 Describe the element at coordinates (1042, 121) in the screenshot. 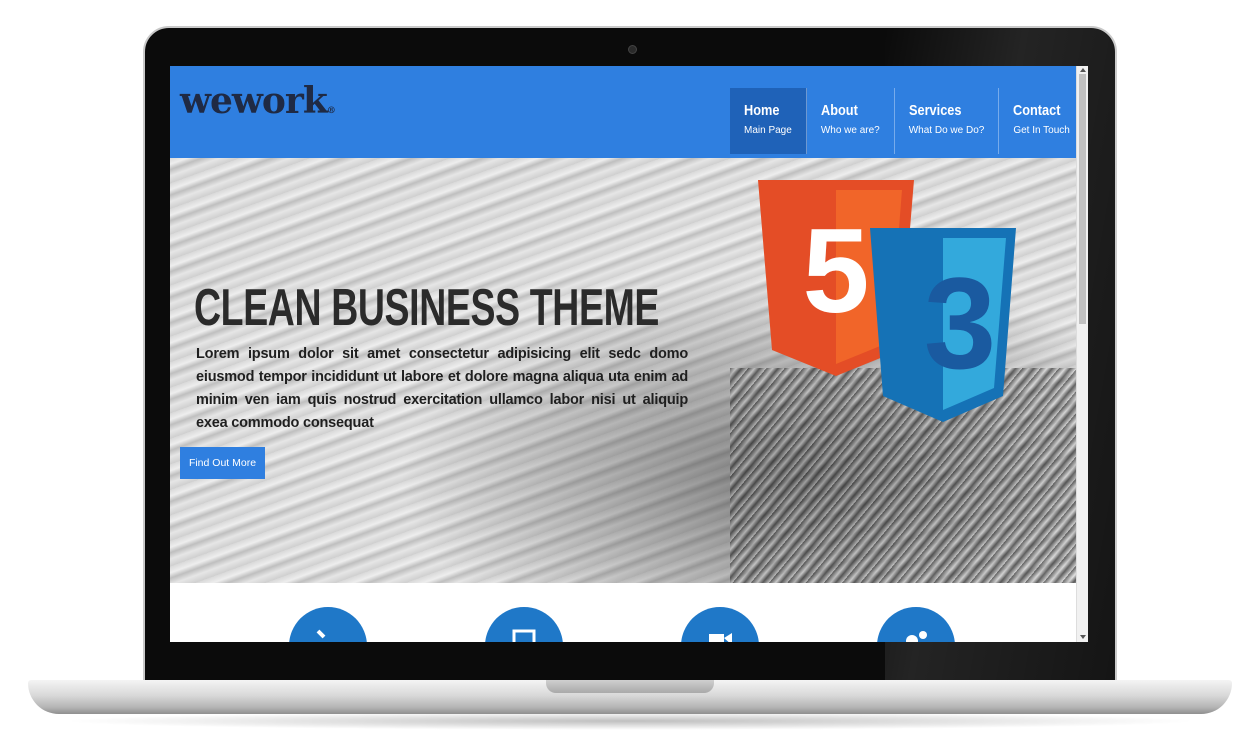

I see `nav-item-contact: Contact Get In Touch` at that location.